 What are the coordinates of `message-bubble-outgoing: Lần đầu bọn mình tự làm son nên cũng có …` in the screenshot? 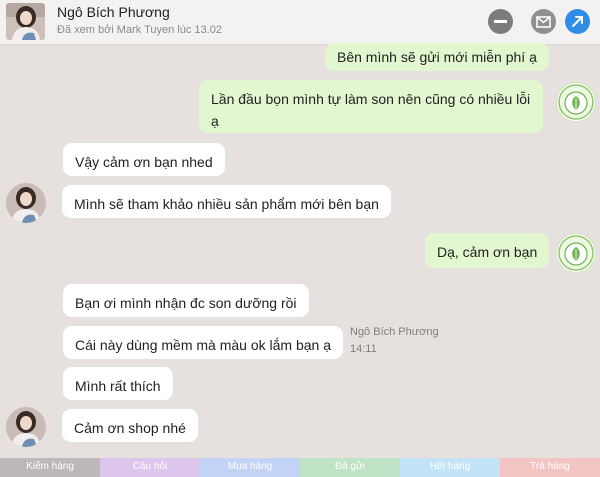 It's located at (371, 106).